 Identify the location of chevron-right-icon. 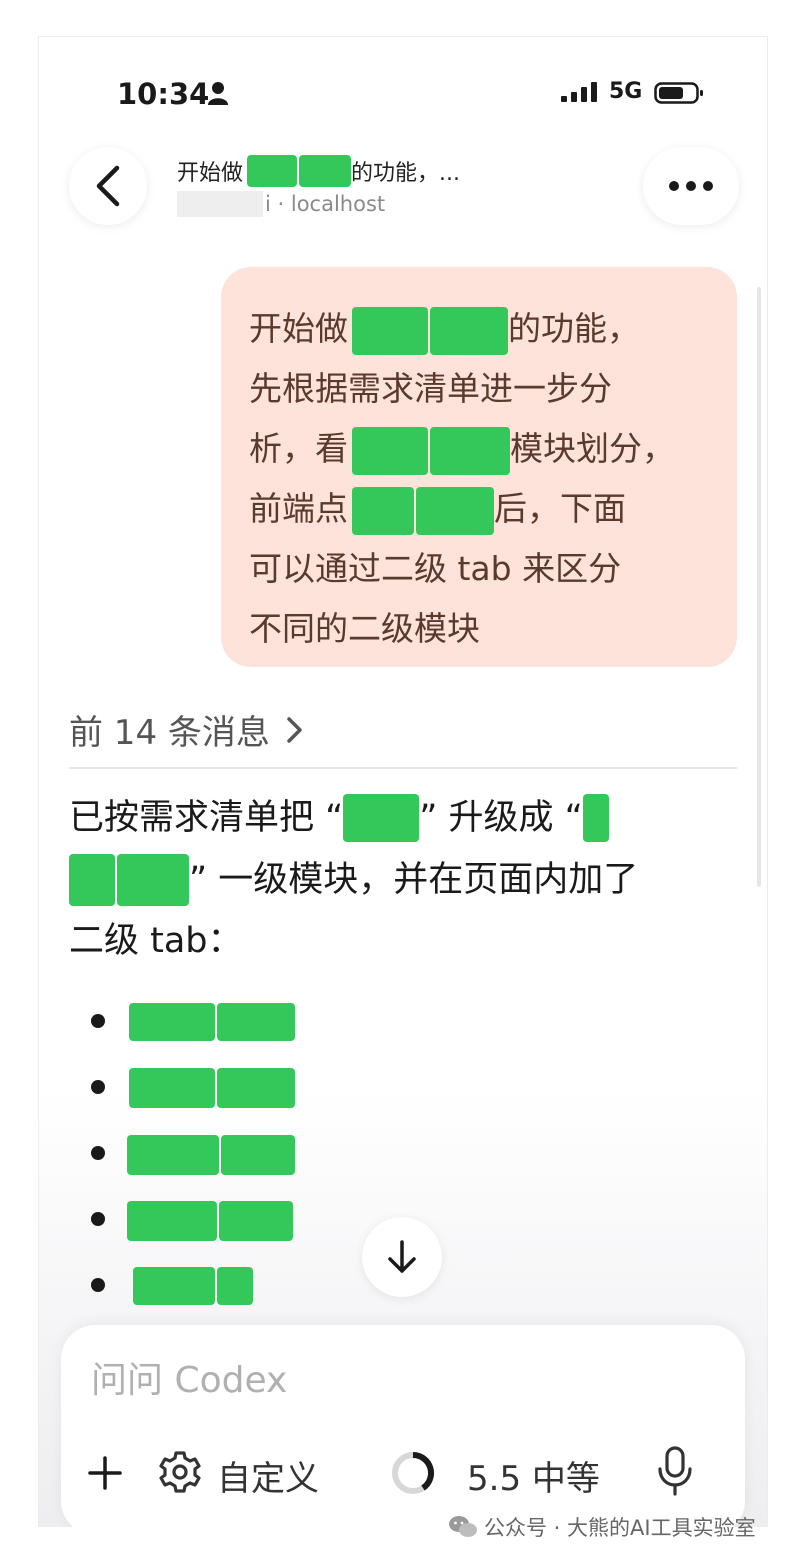
(294, 729).